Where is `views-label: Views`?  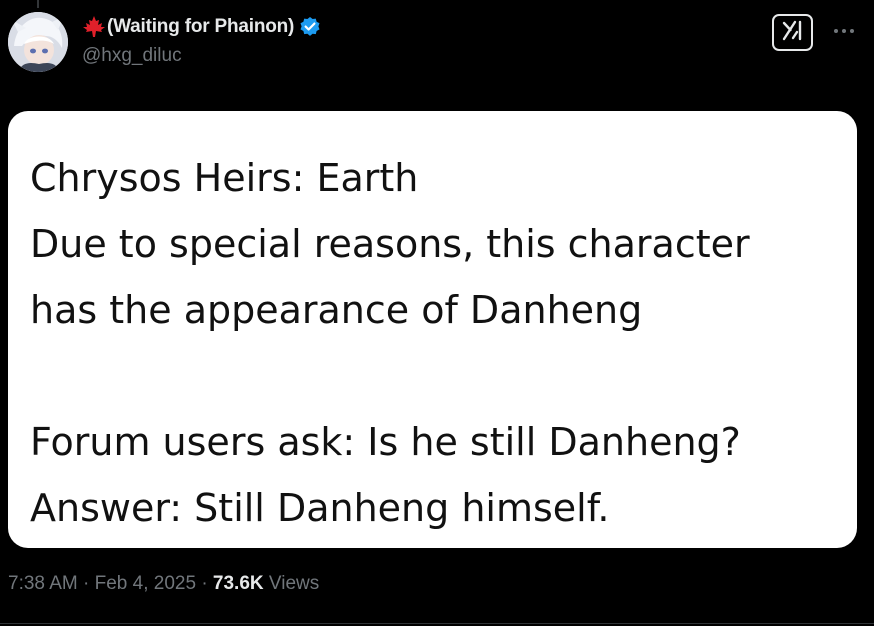
views-label: Views is located at coordinates (294, 583).